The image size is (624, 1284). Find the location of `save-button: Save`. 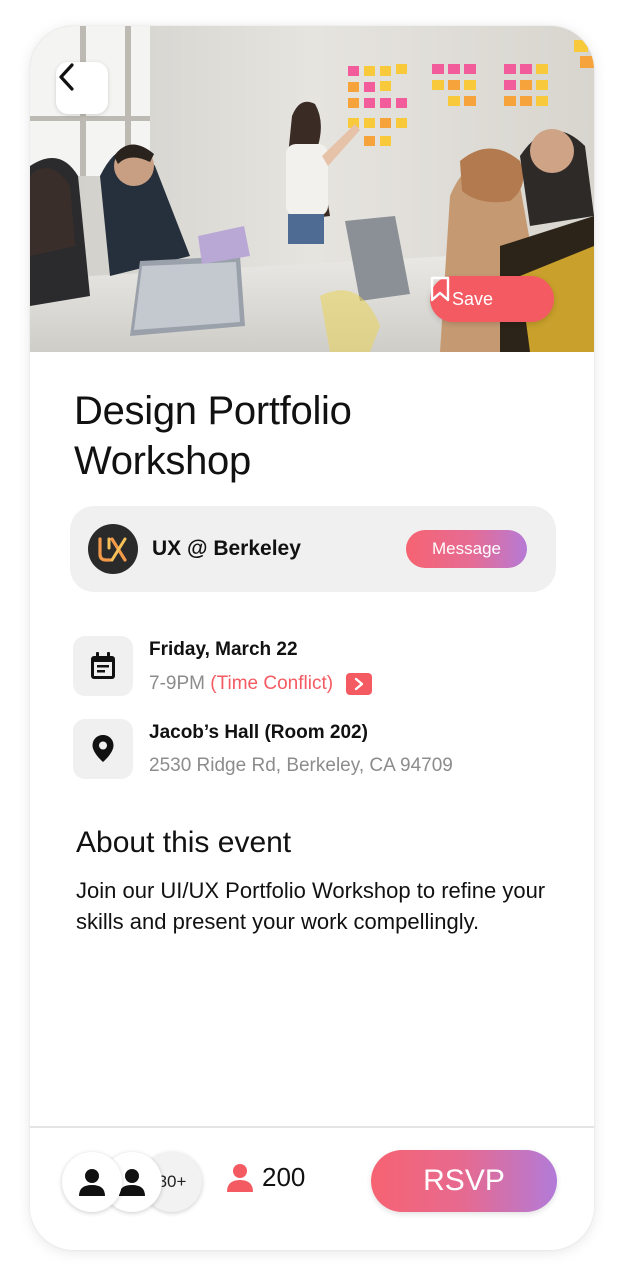

save-button: Save is located at coordinates (492, 299).